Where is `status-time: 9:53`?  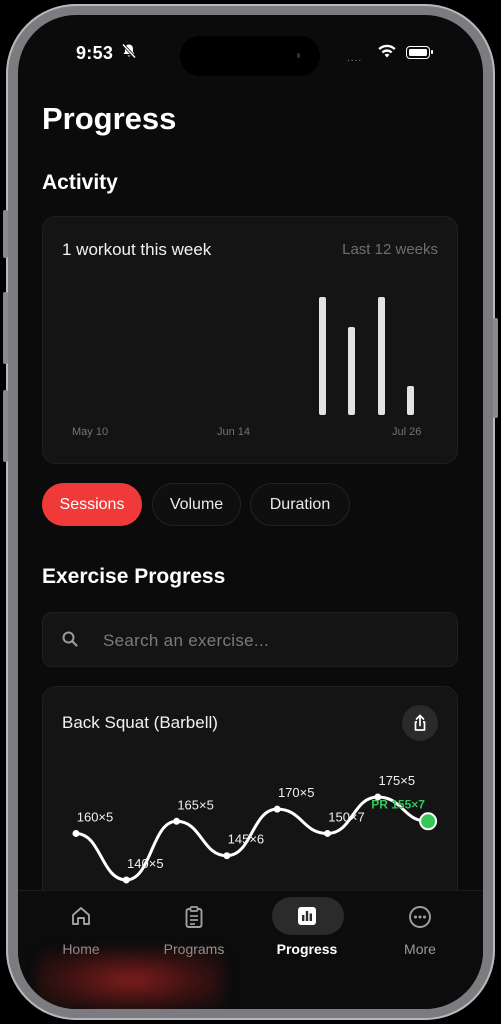 status-time: 9:53 is located at coordinates (95, 53).